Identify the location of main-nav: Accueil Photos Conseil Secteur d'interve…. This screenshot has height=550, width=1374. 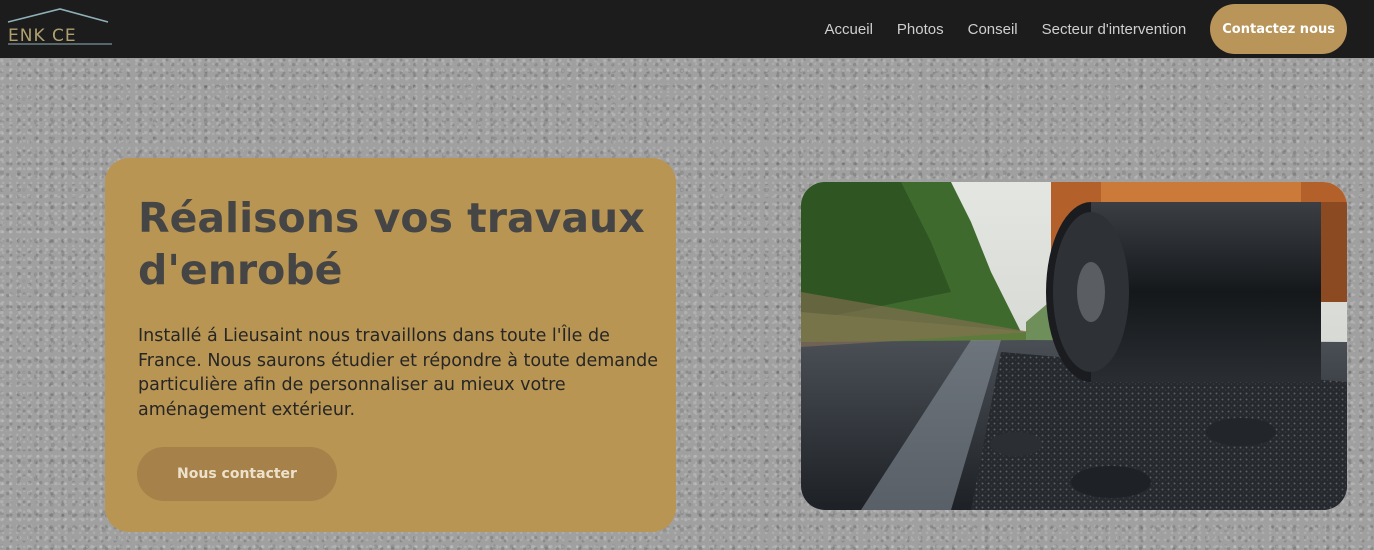
(1099, 29).